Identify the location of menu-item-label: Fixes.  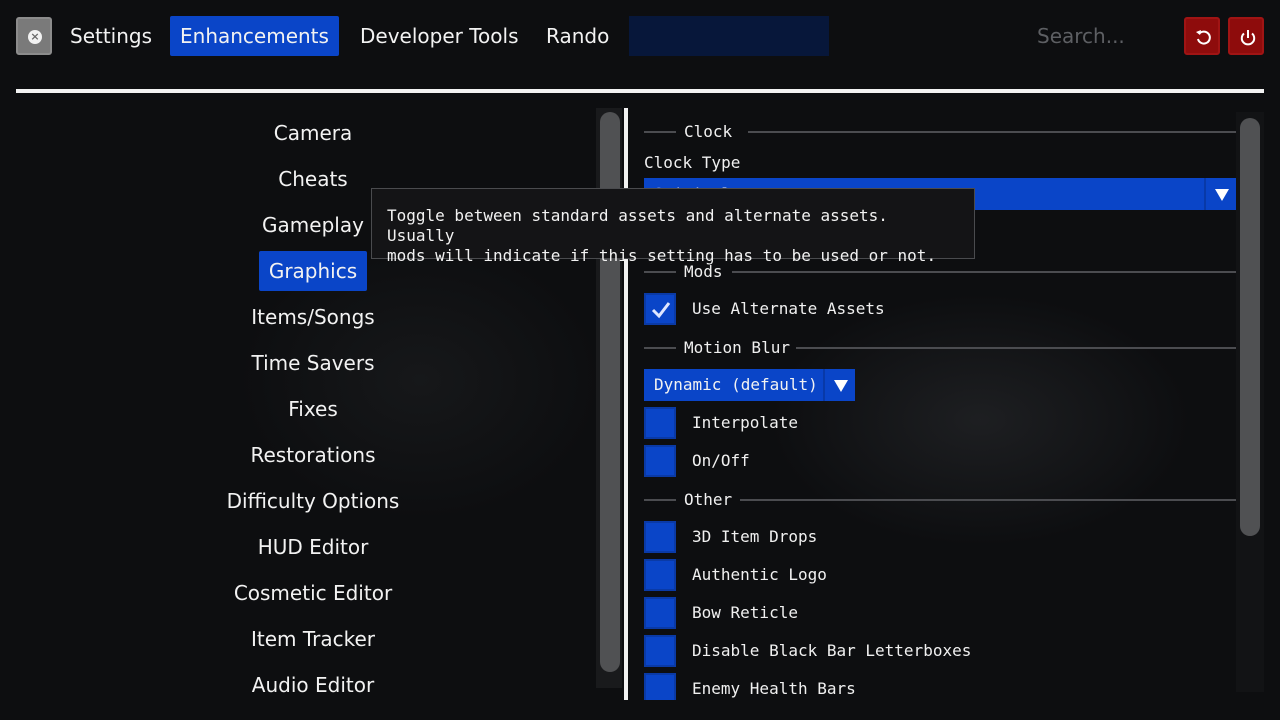
(313, 409).